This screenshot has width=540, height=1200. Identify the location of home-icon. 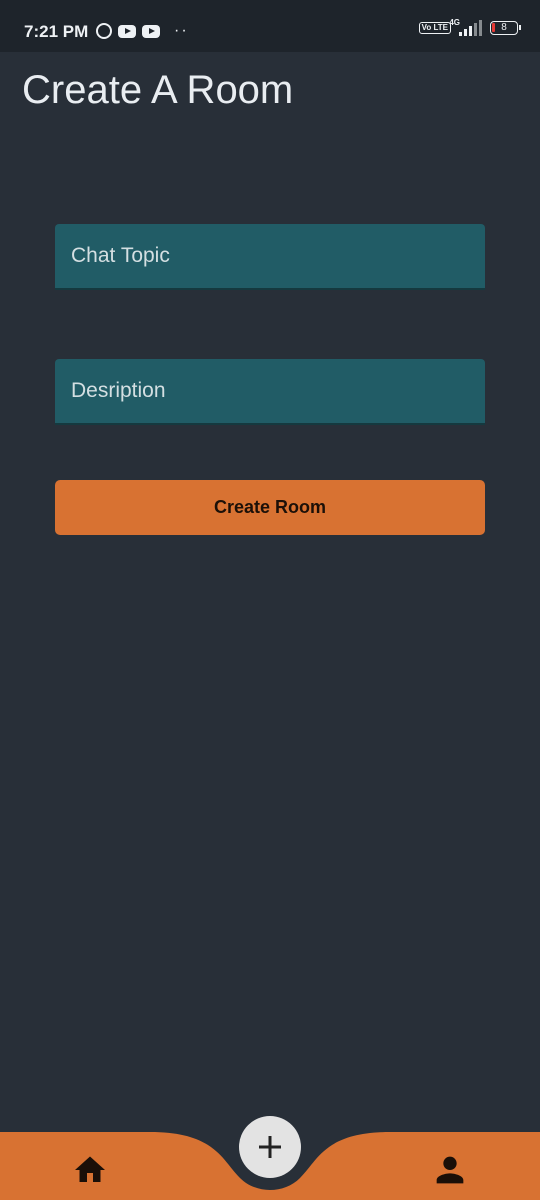
(90, 1170).